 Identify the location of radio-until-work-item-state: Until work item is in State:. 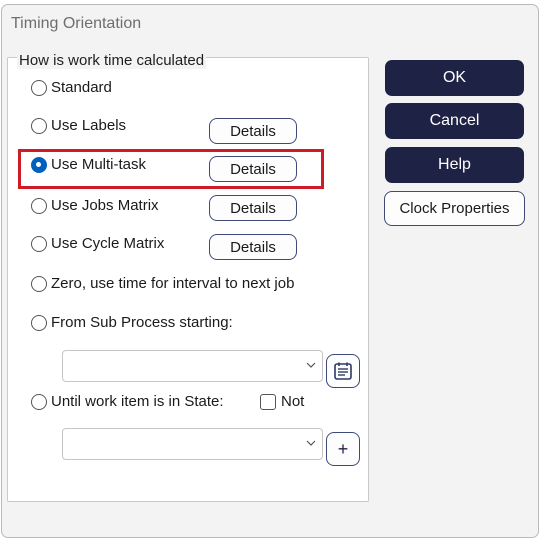
(127, 401).